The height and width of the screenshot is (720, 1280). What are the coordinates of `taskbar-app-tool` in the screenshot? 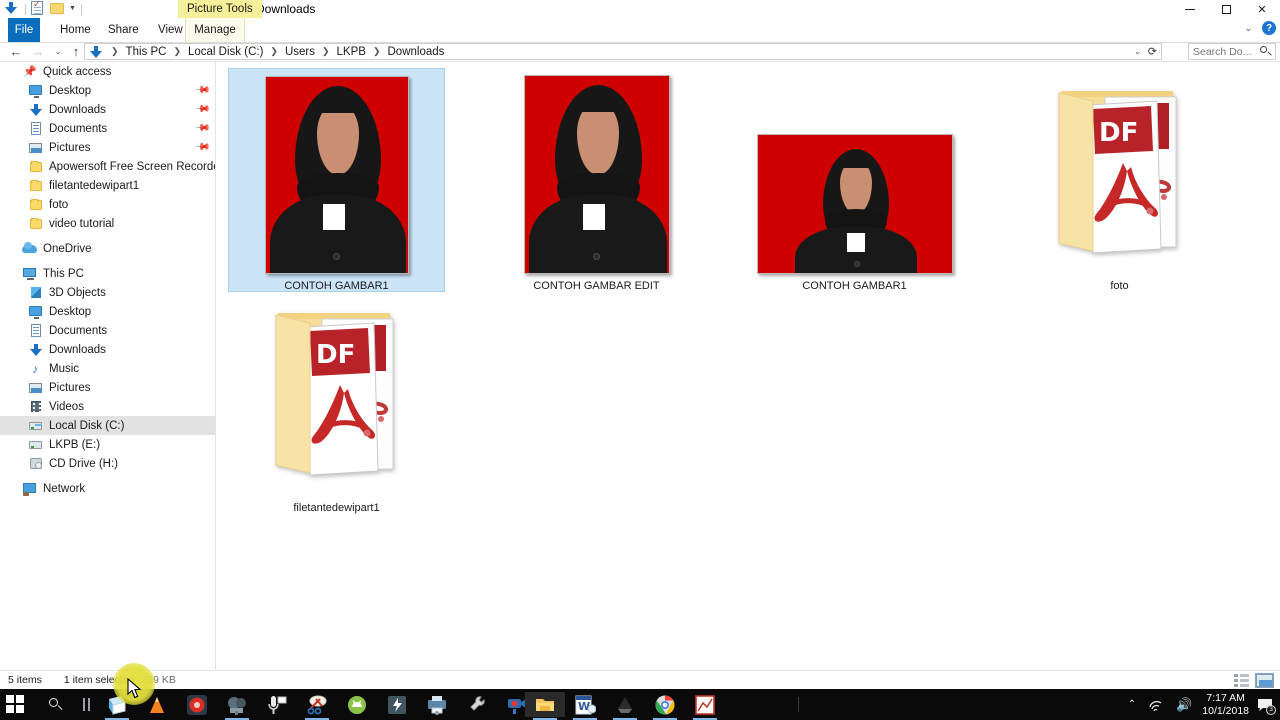 It's located at (477, 704).